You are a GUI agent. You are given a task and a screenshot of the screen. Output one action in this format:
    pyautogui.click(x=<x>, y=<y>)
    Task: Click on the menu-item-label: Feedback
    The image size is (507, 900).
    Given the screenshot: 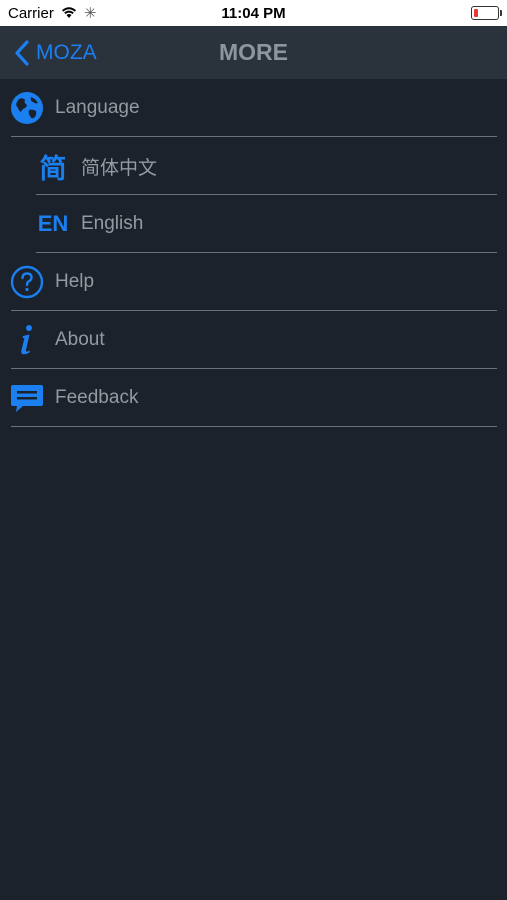 What is the action you would take?
    pyautogui.click(x=97, y=397)
    